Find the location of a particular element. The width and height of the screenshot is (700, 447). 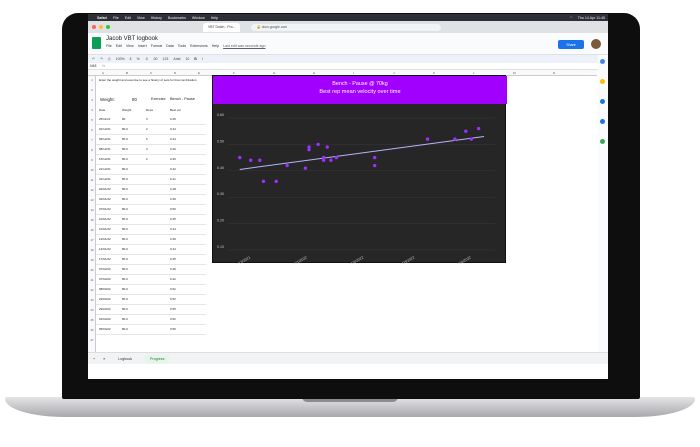

row-header: 10 is located at coordinates (92, 170).